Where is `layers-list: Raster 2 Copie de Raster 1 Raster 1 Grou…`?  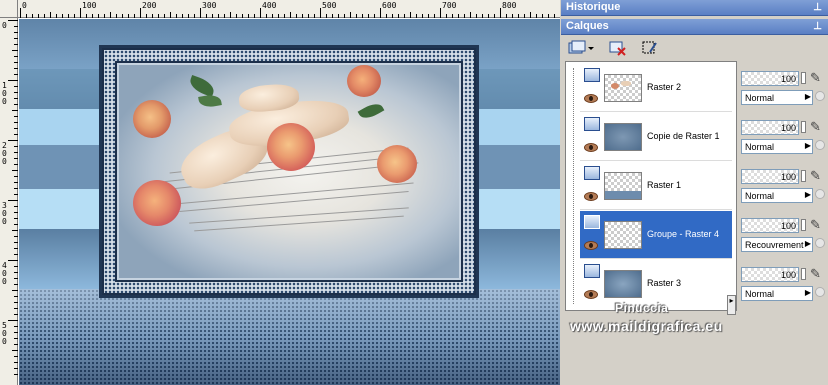
layers-list: Raster 2 Copie de Raster 1 Raster 1 Grou… is located at coordinates (651, 186).